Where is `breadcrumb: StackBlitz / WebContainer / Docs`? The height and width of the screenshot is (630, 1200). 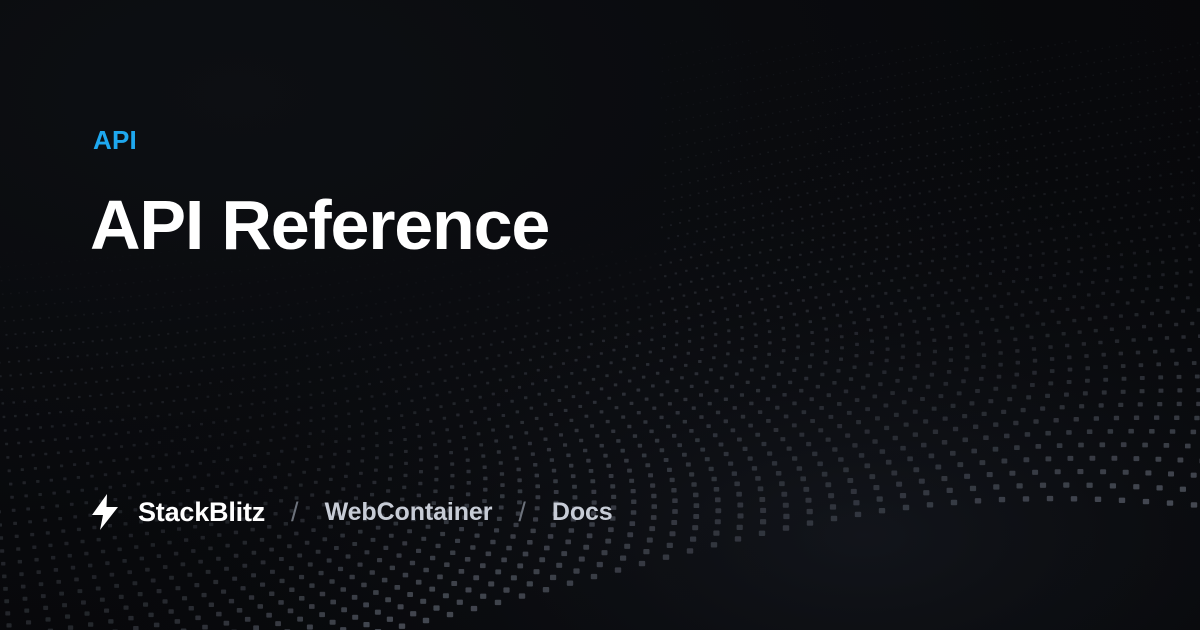
breadcrumb: StackBlitz / WebContainer / Docs is located at coordinates (352, 512).